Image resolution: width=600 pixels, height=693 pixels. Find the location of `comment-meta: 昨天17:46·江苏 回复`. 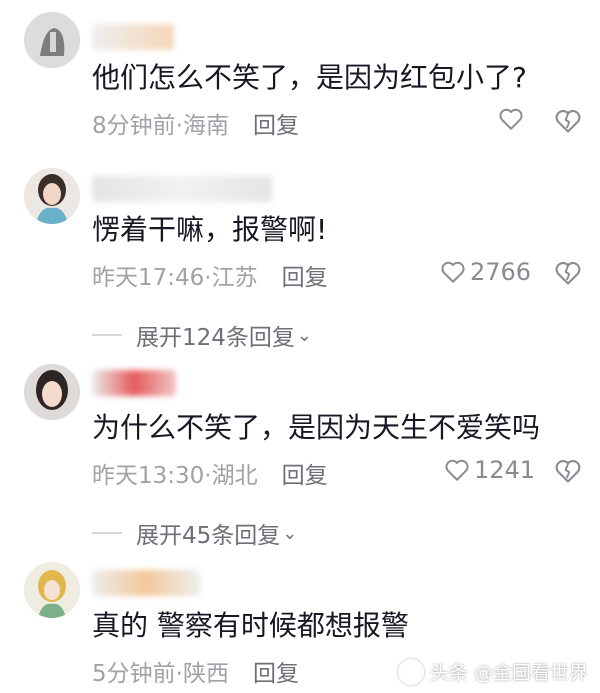

comment-meta: 昨天17:46·江苏 回复 is located at coordinates (210, 275).